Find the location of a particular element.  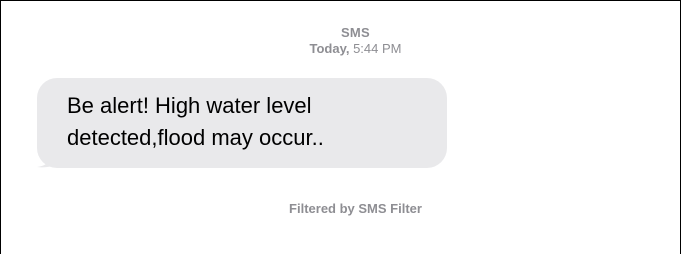

message-text-line-1: Be alert! High water level is located at coordinates (189, 105).